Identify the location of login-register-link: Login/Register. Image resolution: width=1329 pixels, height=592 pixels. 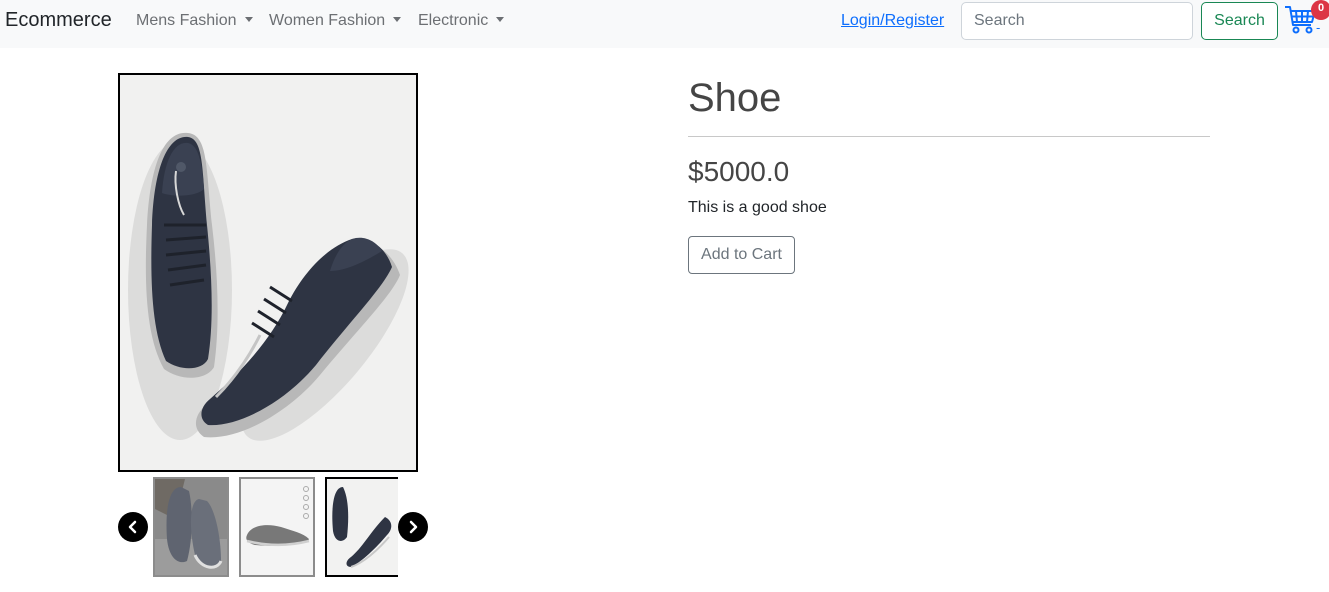
(892, 21).